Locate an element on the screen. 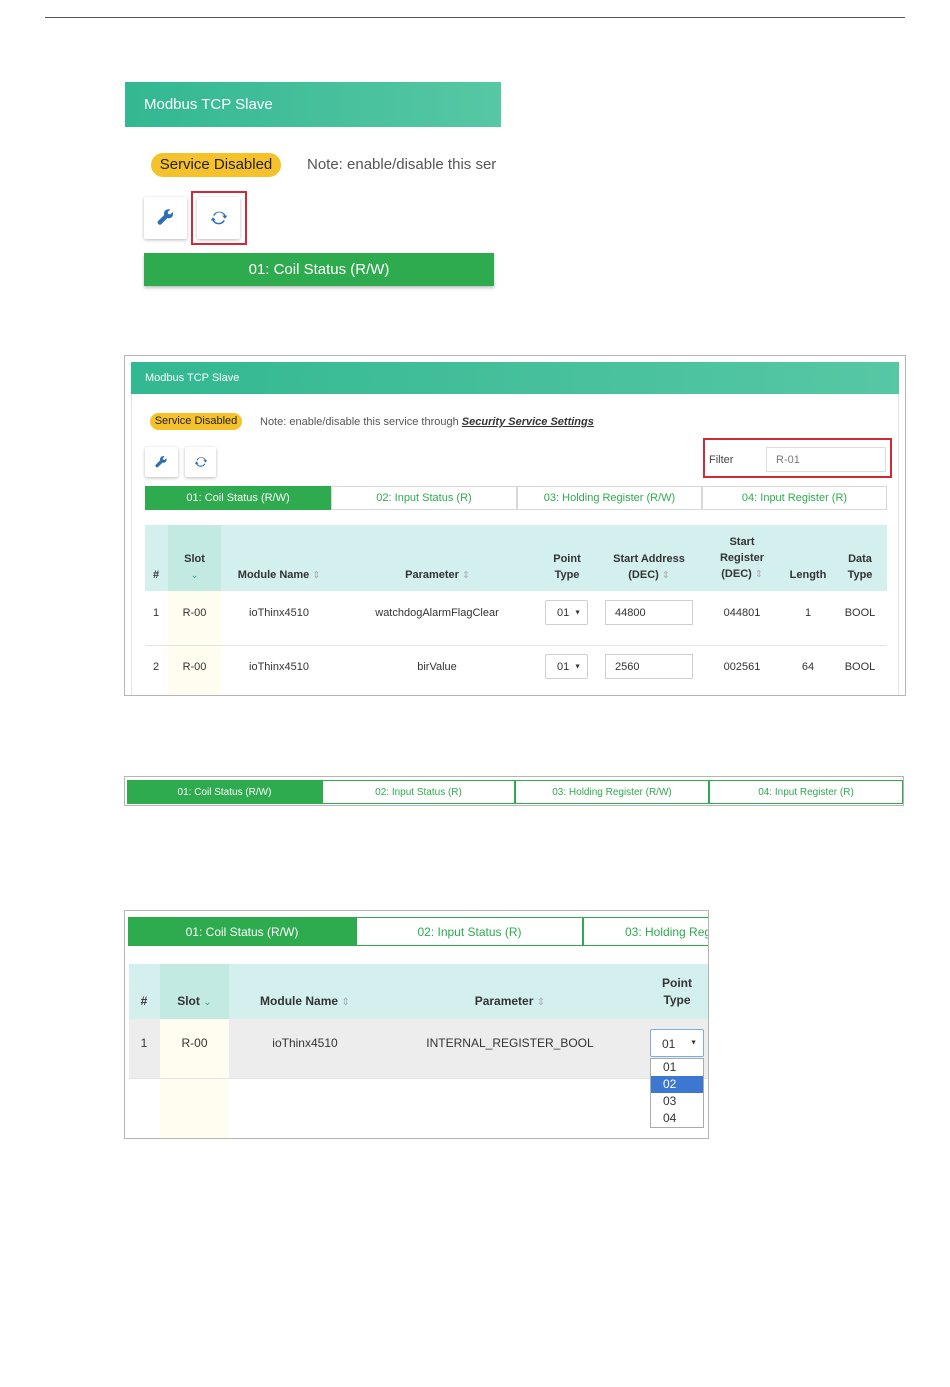 This screenshot has height=1387, width=950. security-settings-link: Security Service Settings is located at coordinates (528, 422).